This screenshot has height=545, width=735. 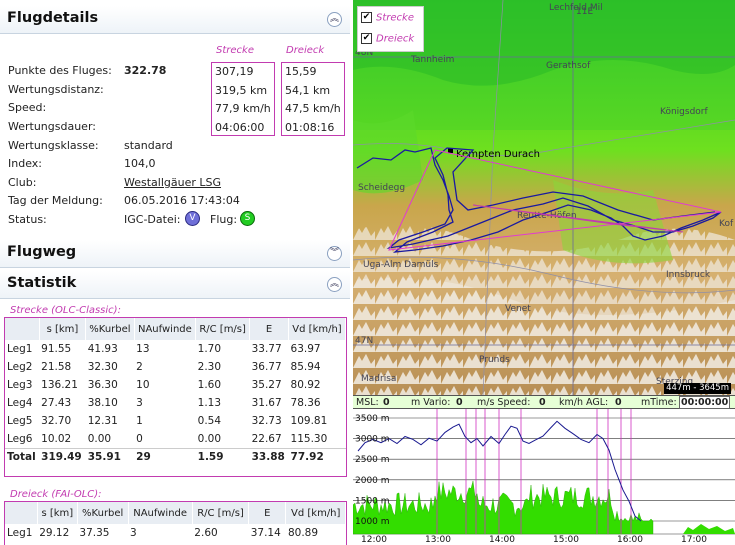 What do you see at coordinates (266, 403) in the screenshot?
I see `stat-cell: 31.67` at bounding box center [266, 403].